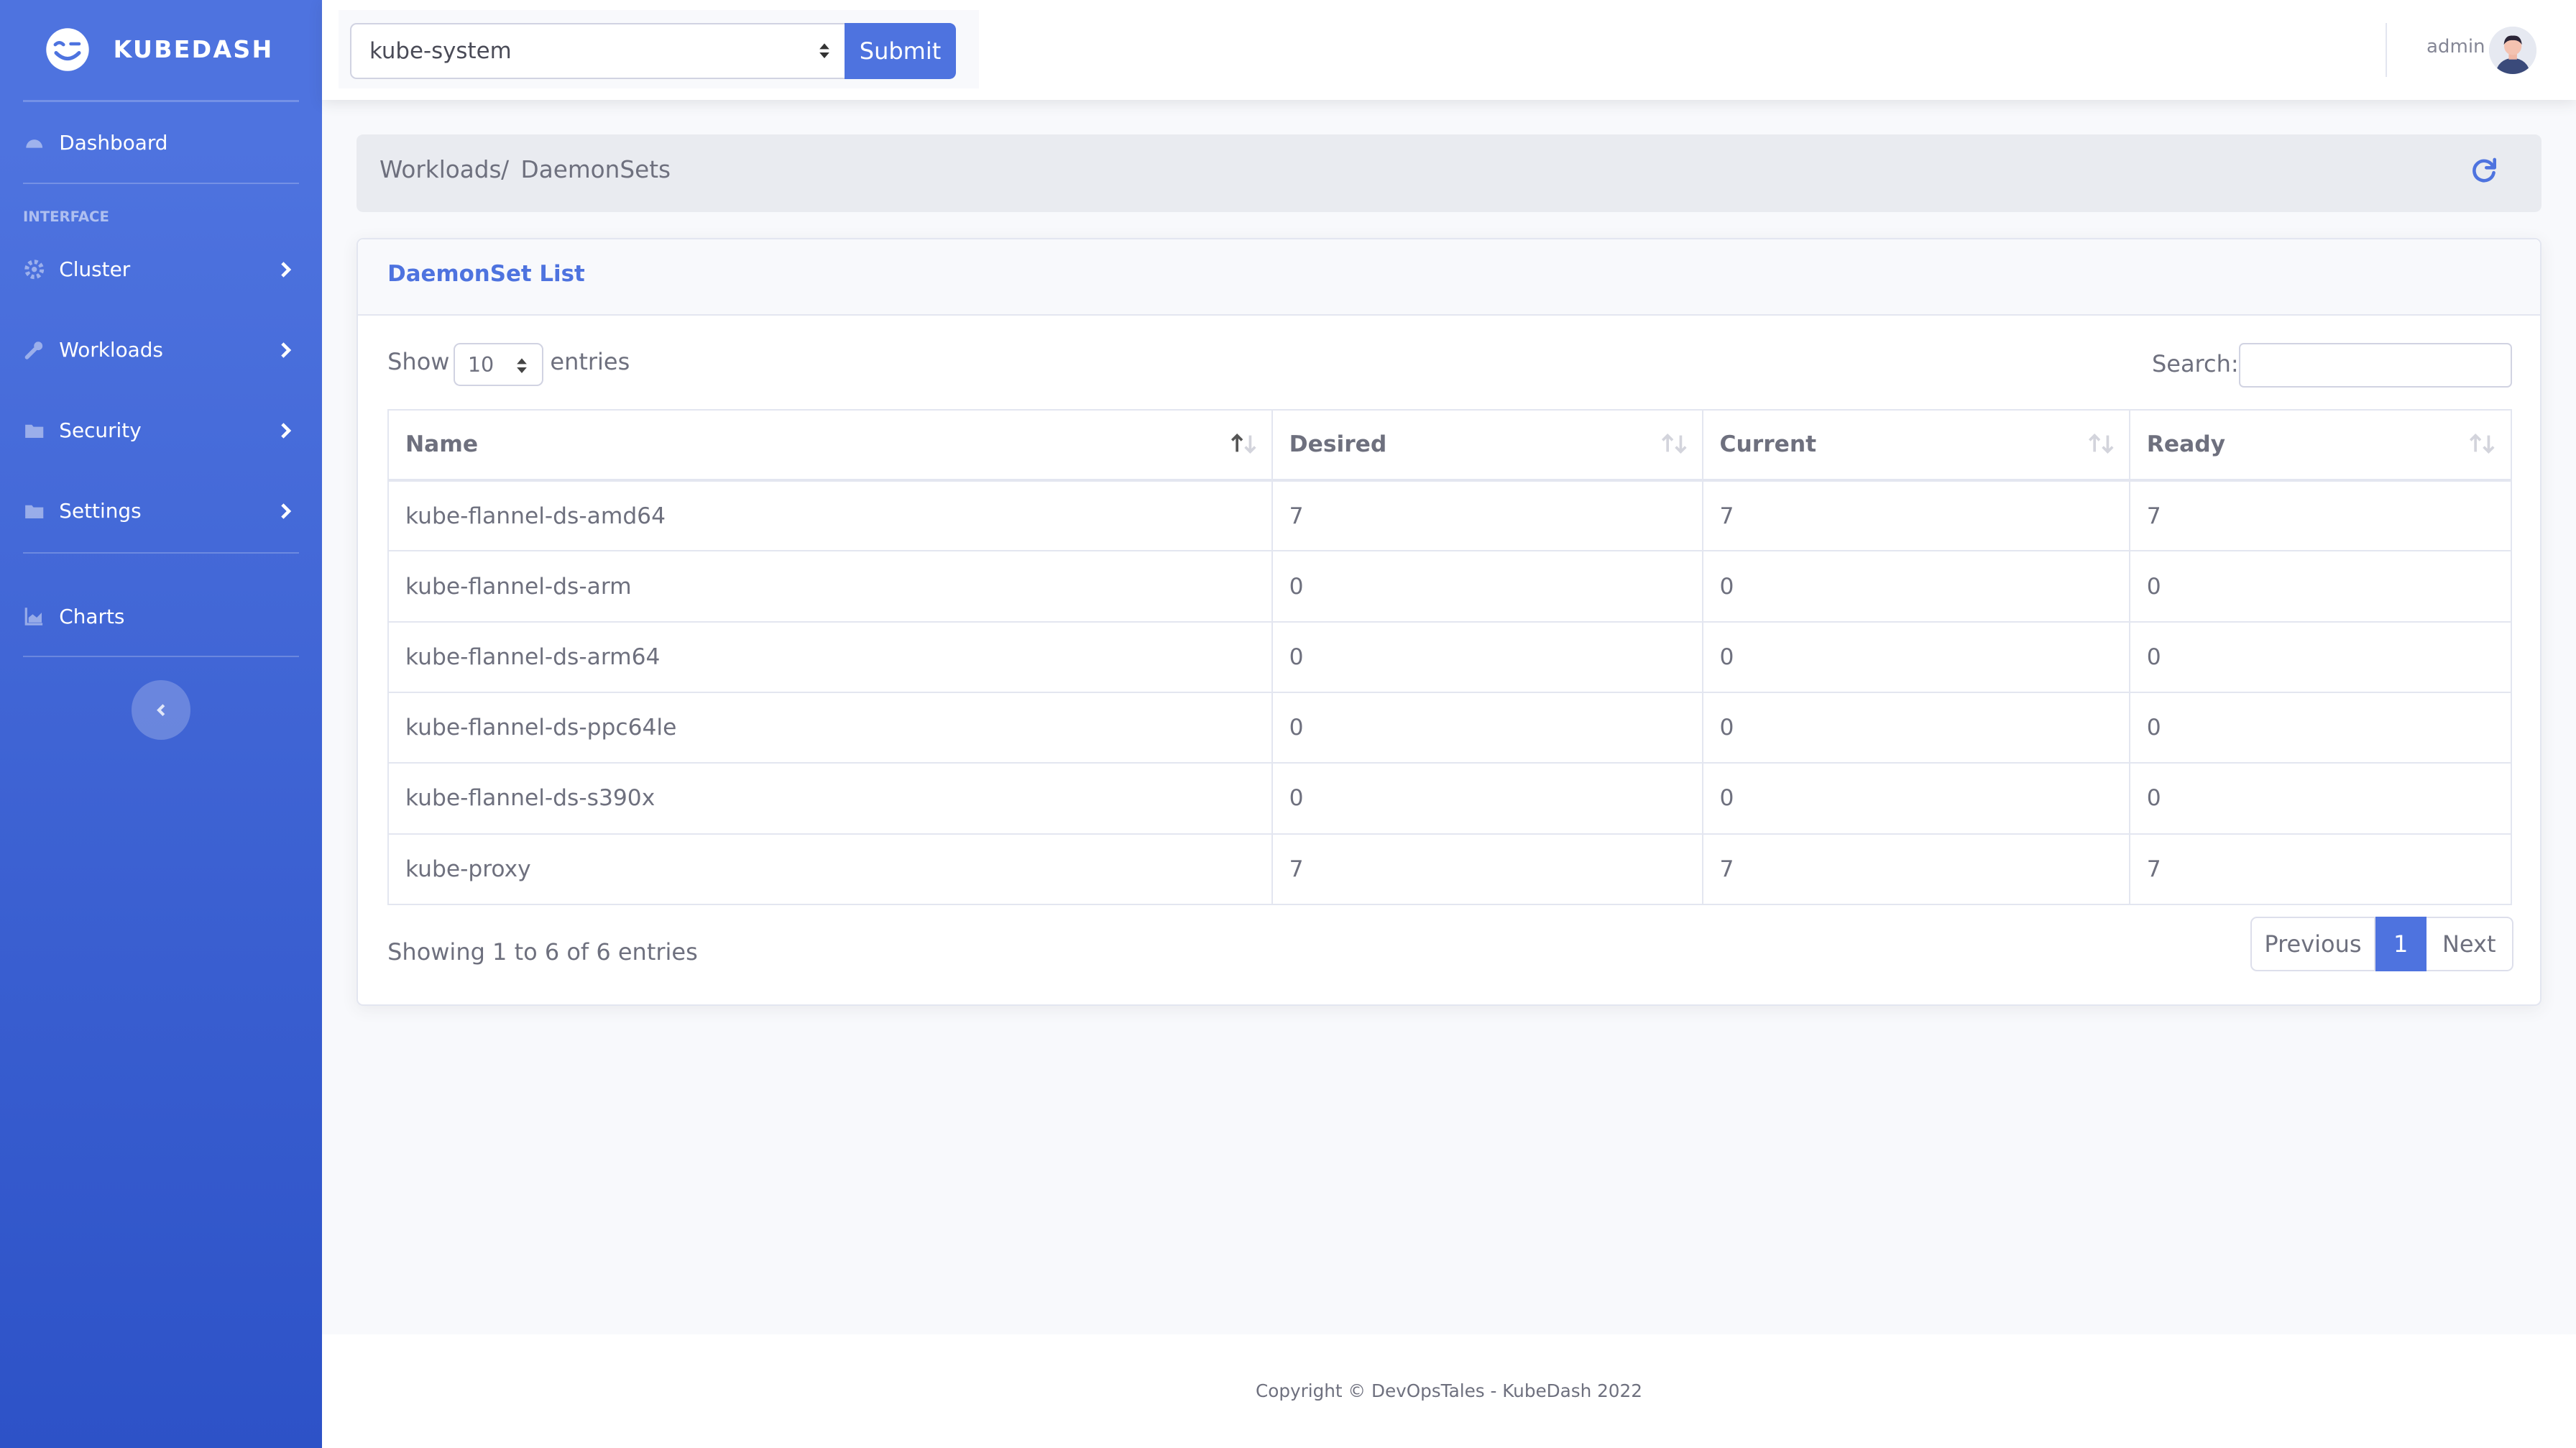  I want to click on sidebar-item-label: Dashboard, so click(113, 143).